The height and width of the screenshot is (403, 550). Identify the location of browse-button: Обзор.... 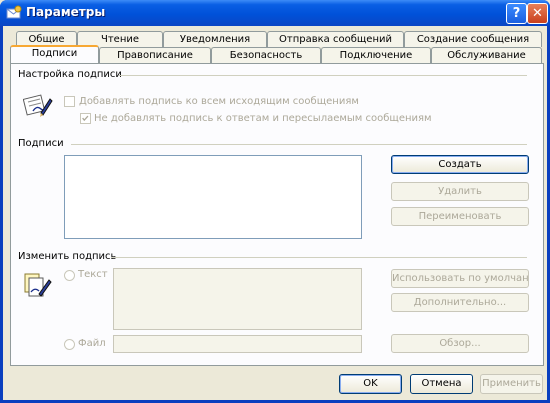
(460, 343).